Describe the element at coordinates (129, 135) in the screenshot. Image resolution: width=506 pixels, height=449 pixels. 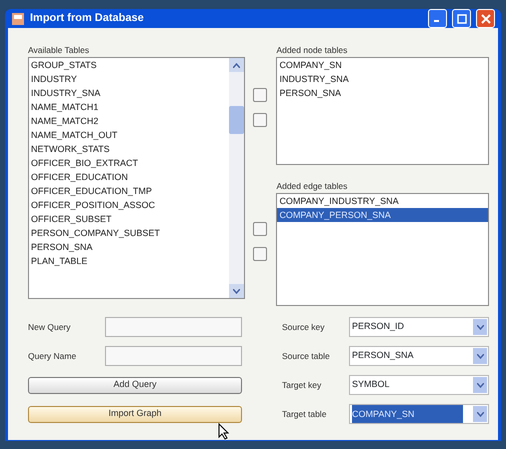
I see `list-item: NAME_MATCH_OUT` at that location.